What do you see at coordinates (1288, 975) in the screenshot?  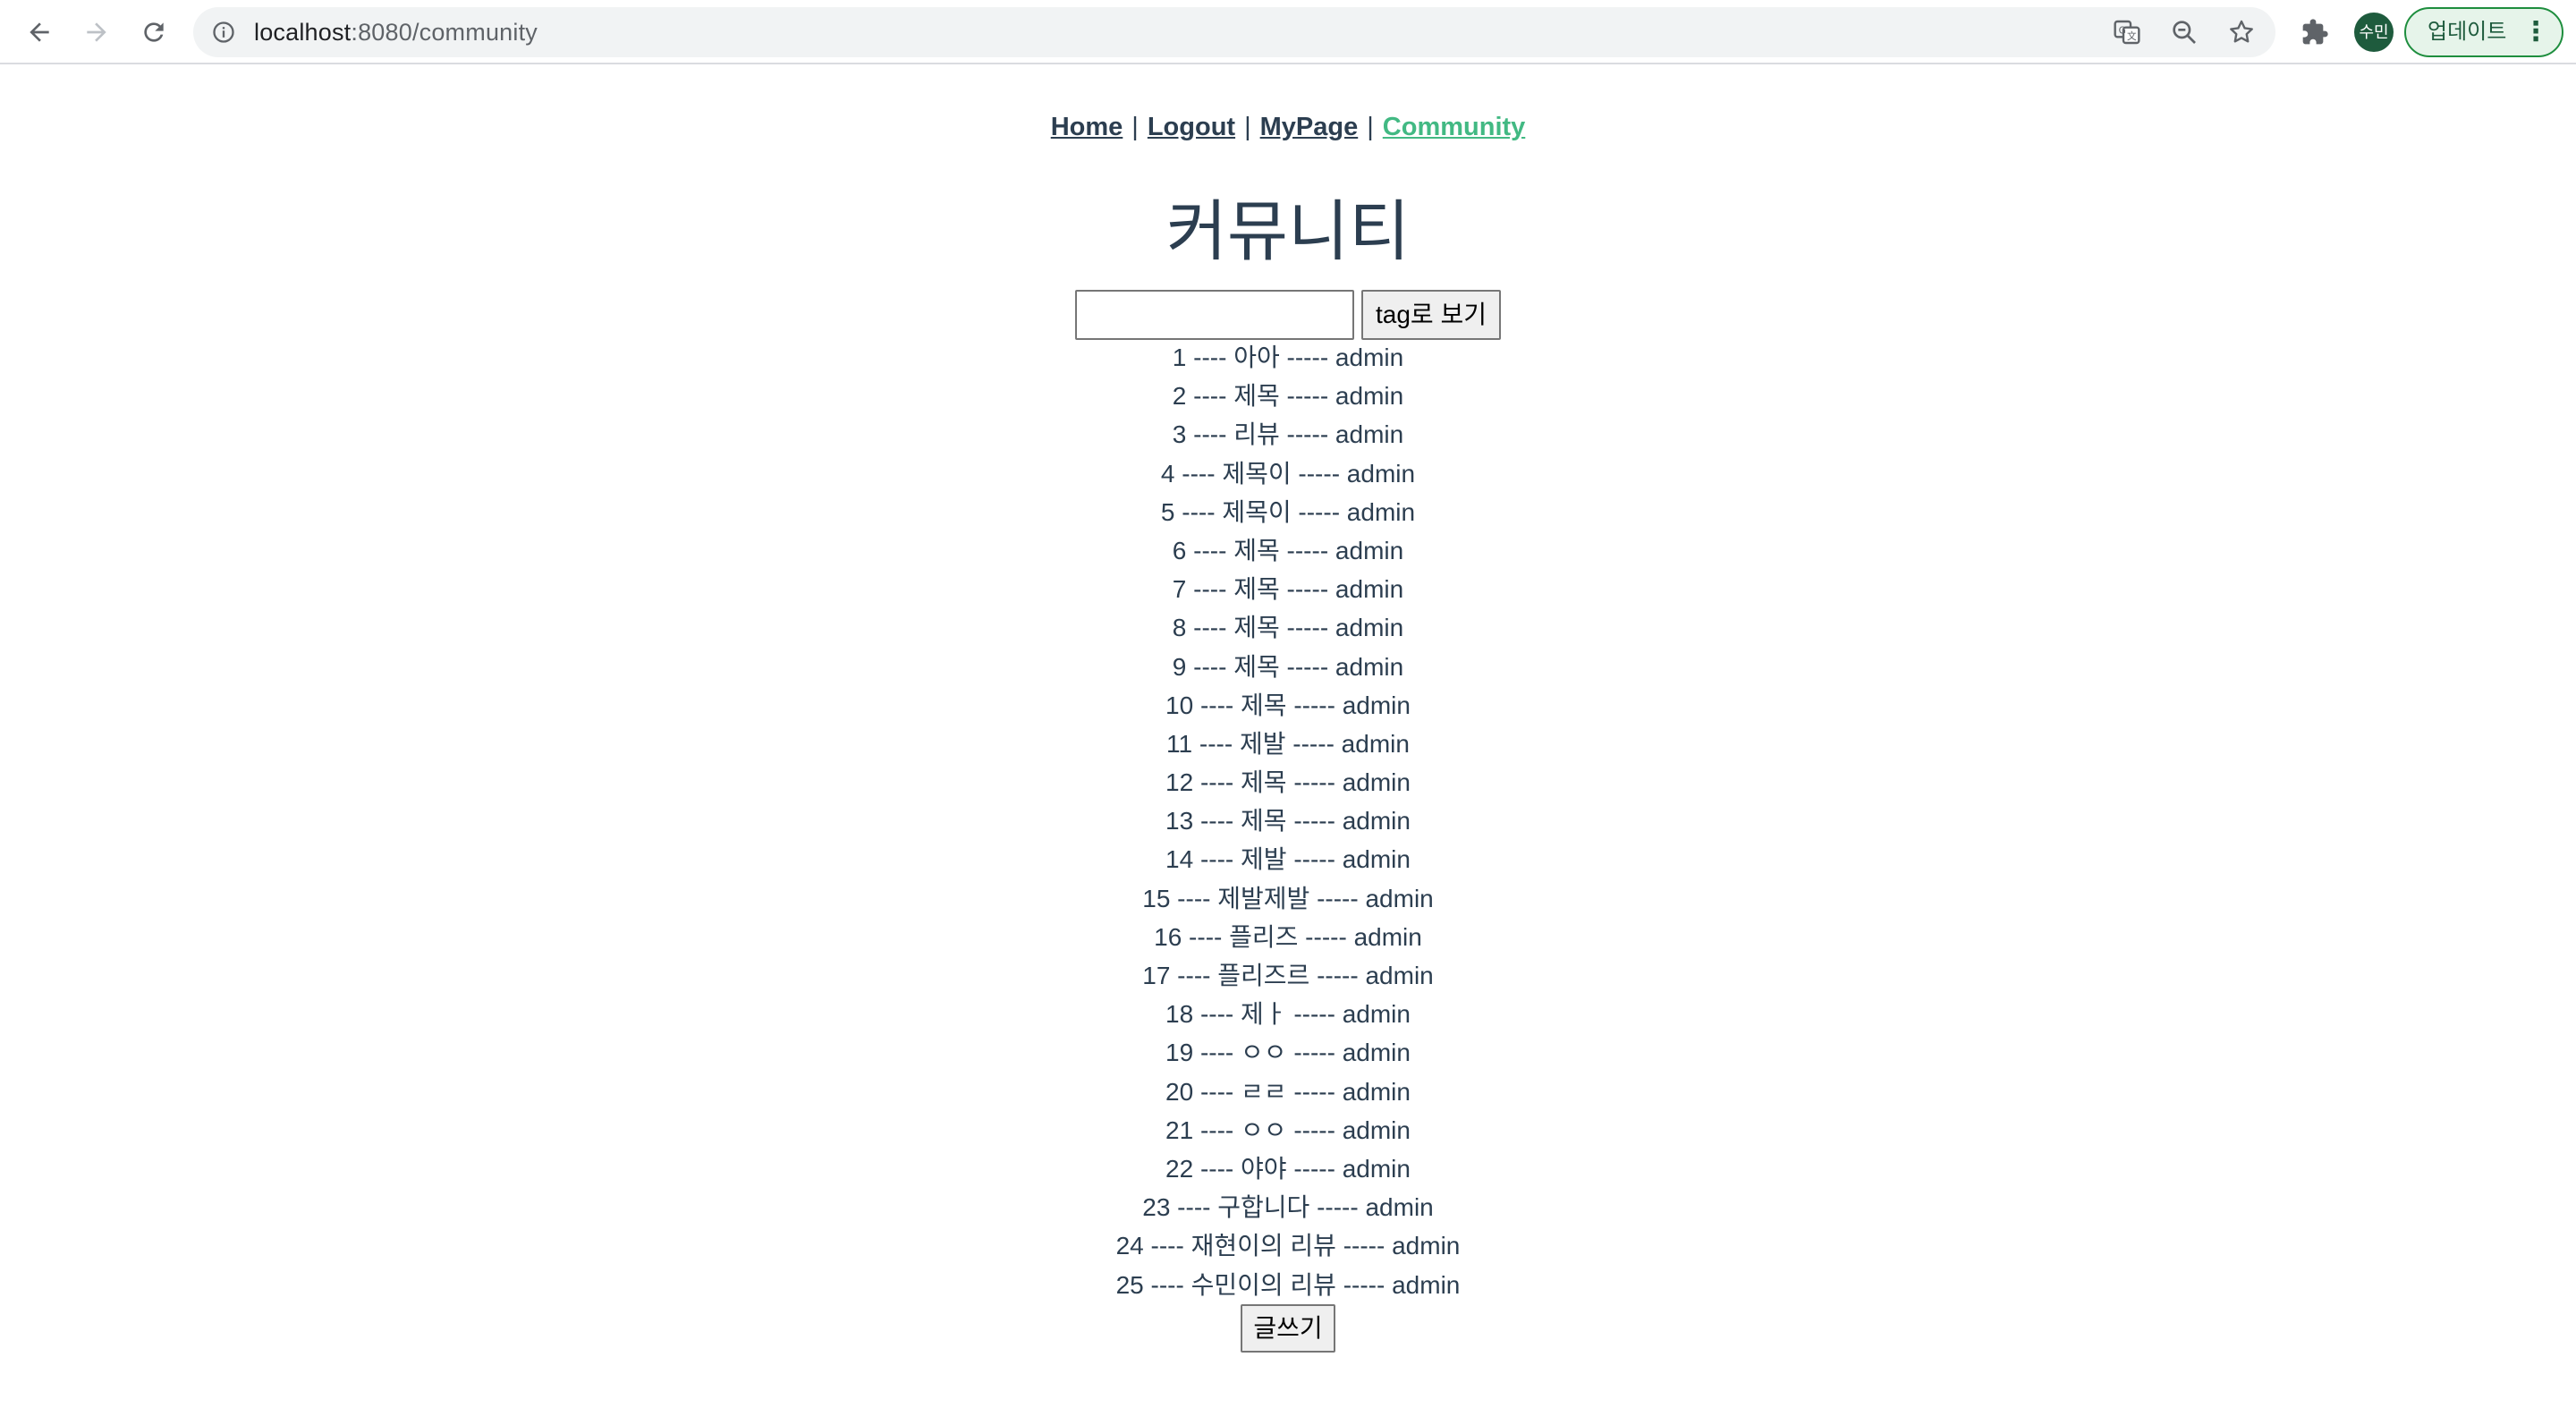 I see `post-list-item: 17 ---- 플리즈르 ----- admin` at bounding box center [1288, 975].